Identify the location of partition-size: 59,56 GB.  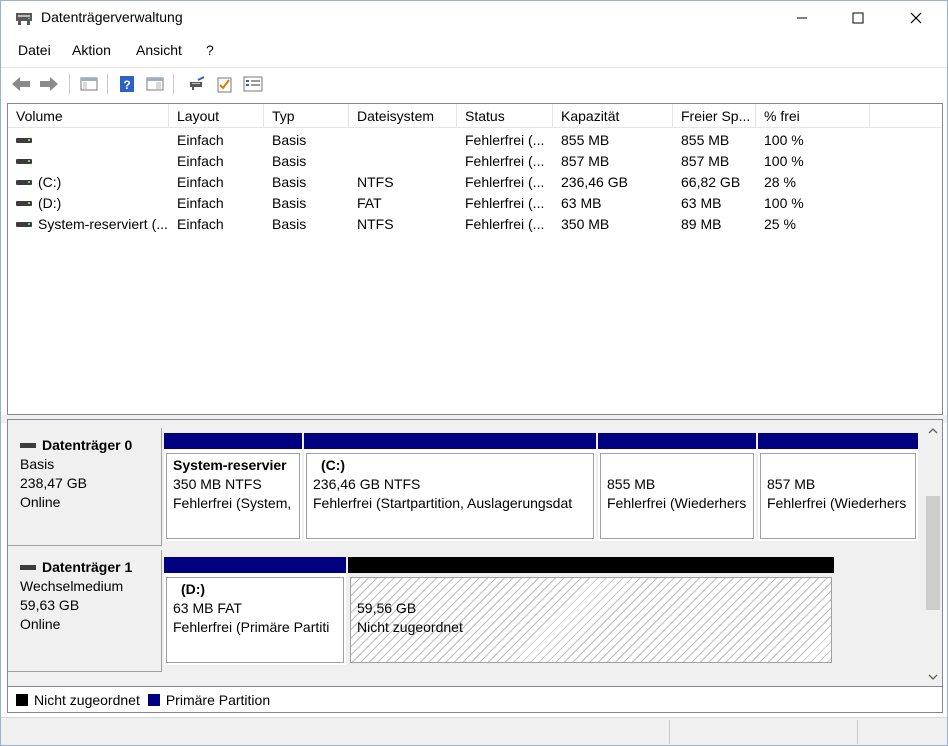
(387, 608).